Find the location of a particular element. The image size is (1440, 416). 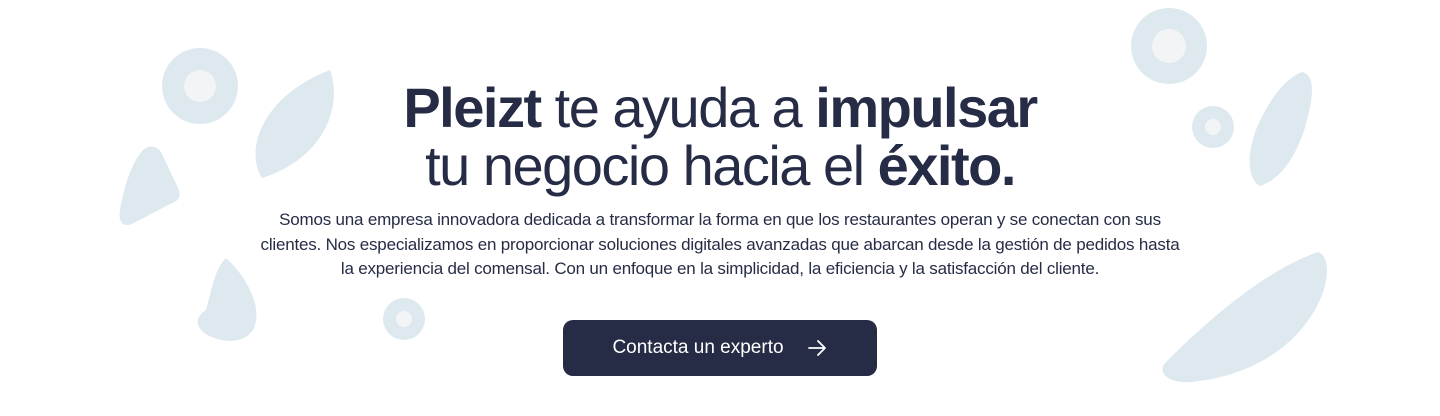

brand-name: Pleizt is located at coordinates (472, 107).